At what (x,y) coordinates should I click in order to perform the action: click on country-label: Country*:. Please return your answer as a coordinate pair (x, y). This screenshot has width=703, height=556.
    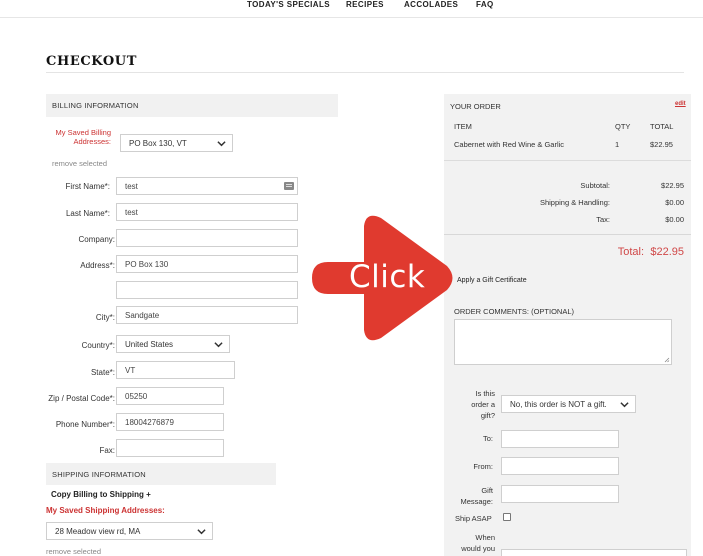
    Looking at the image, I should click on (98, 345).